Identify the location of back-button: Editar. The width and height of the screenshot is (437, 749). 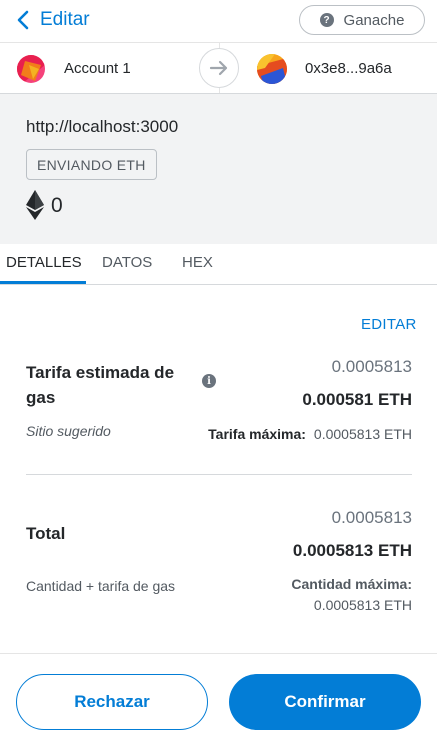
(52, 20).